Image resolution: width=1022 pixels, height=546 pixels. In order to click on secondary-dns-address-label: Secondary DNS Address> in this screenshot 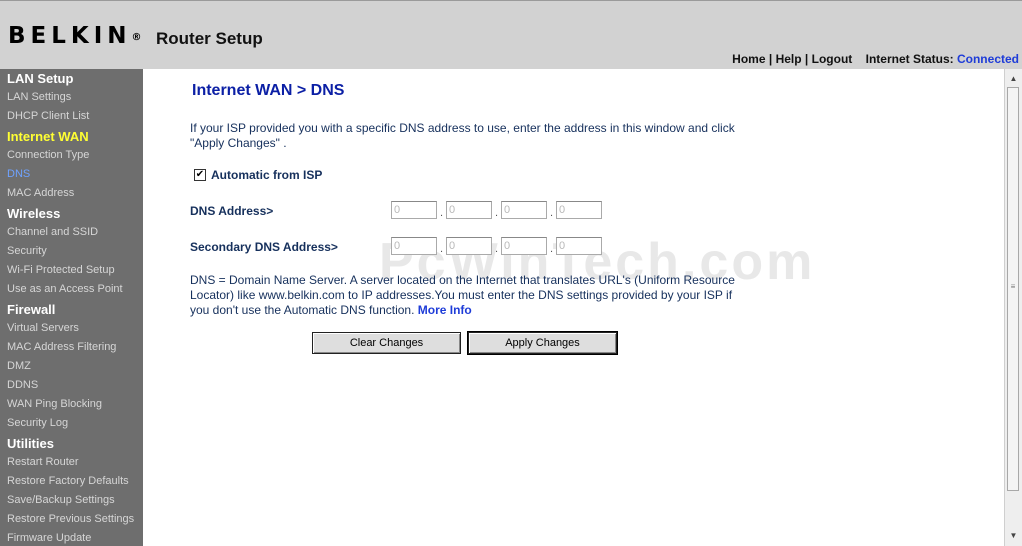, I will do `click(264, 247)`.